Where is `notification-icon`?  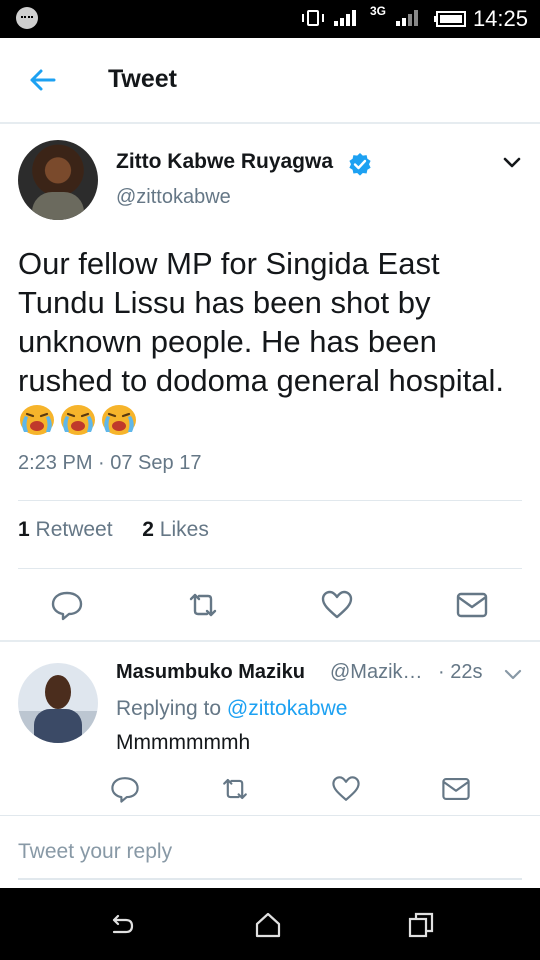 notification-icon is located at coordinates (27, 18).